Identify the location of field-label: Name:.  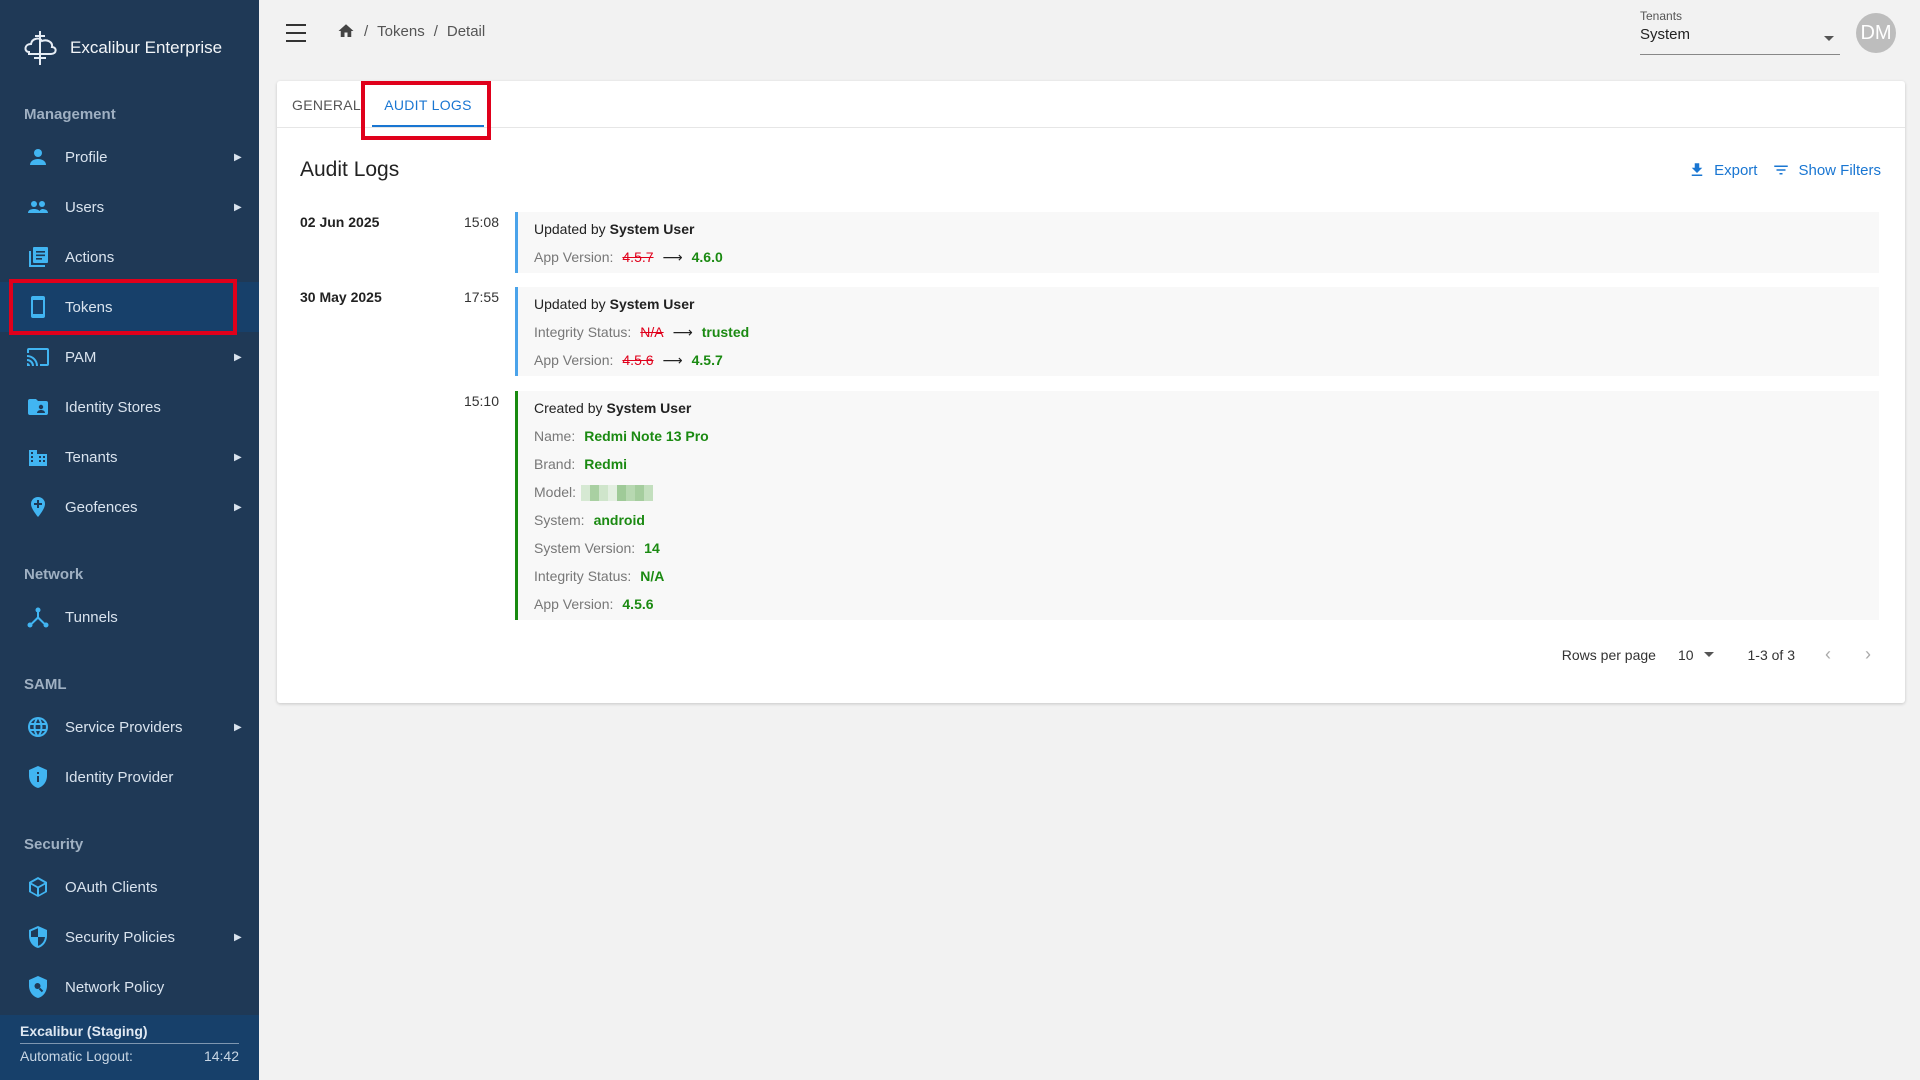
(555, 436).